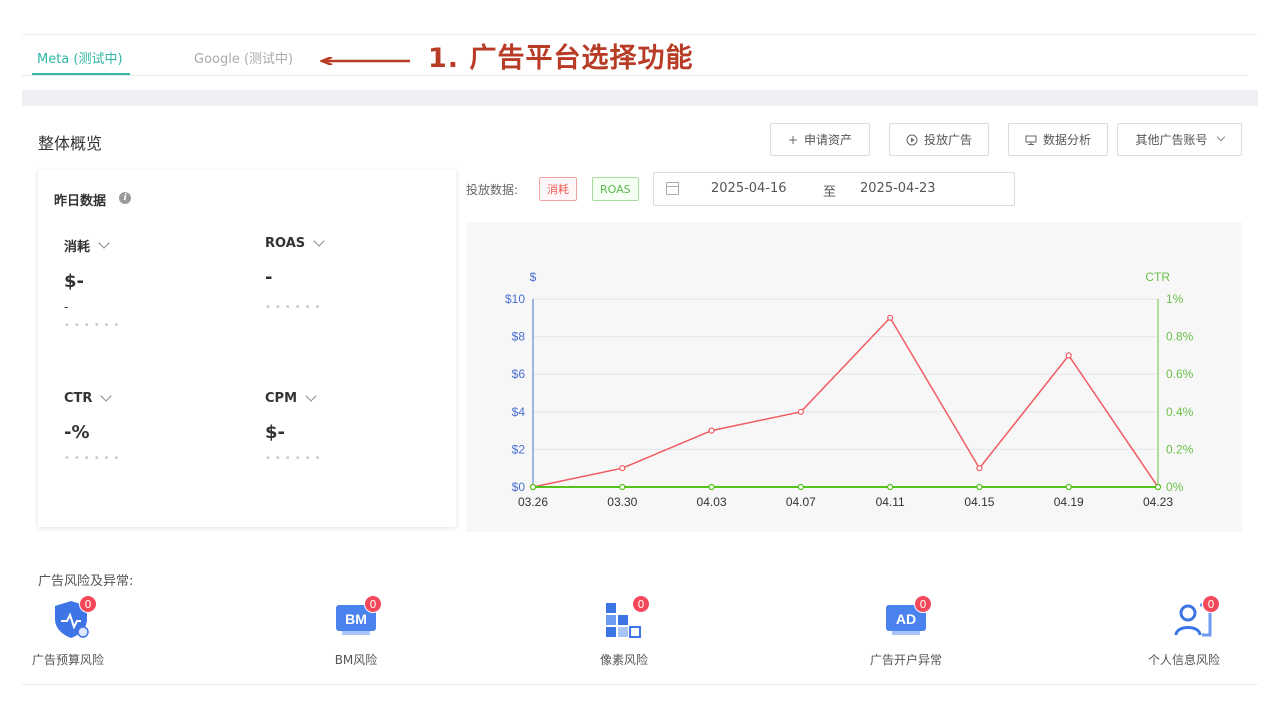 The width and height of the screenshot is (1280, 720). Describe the element at coordinates (793, 139) in the screenshot. I see `plus-icon: +` at that location.